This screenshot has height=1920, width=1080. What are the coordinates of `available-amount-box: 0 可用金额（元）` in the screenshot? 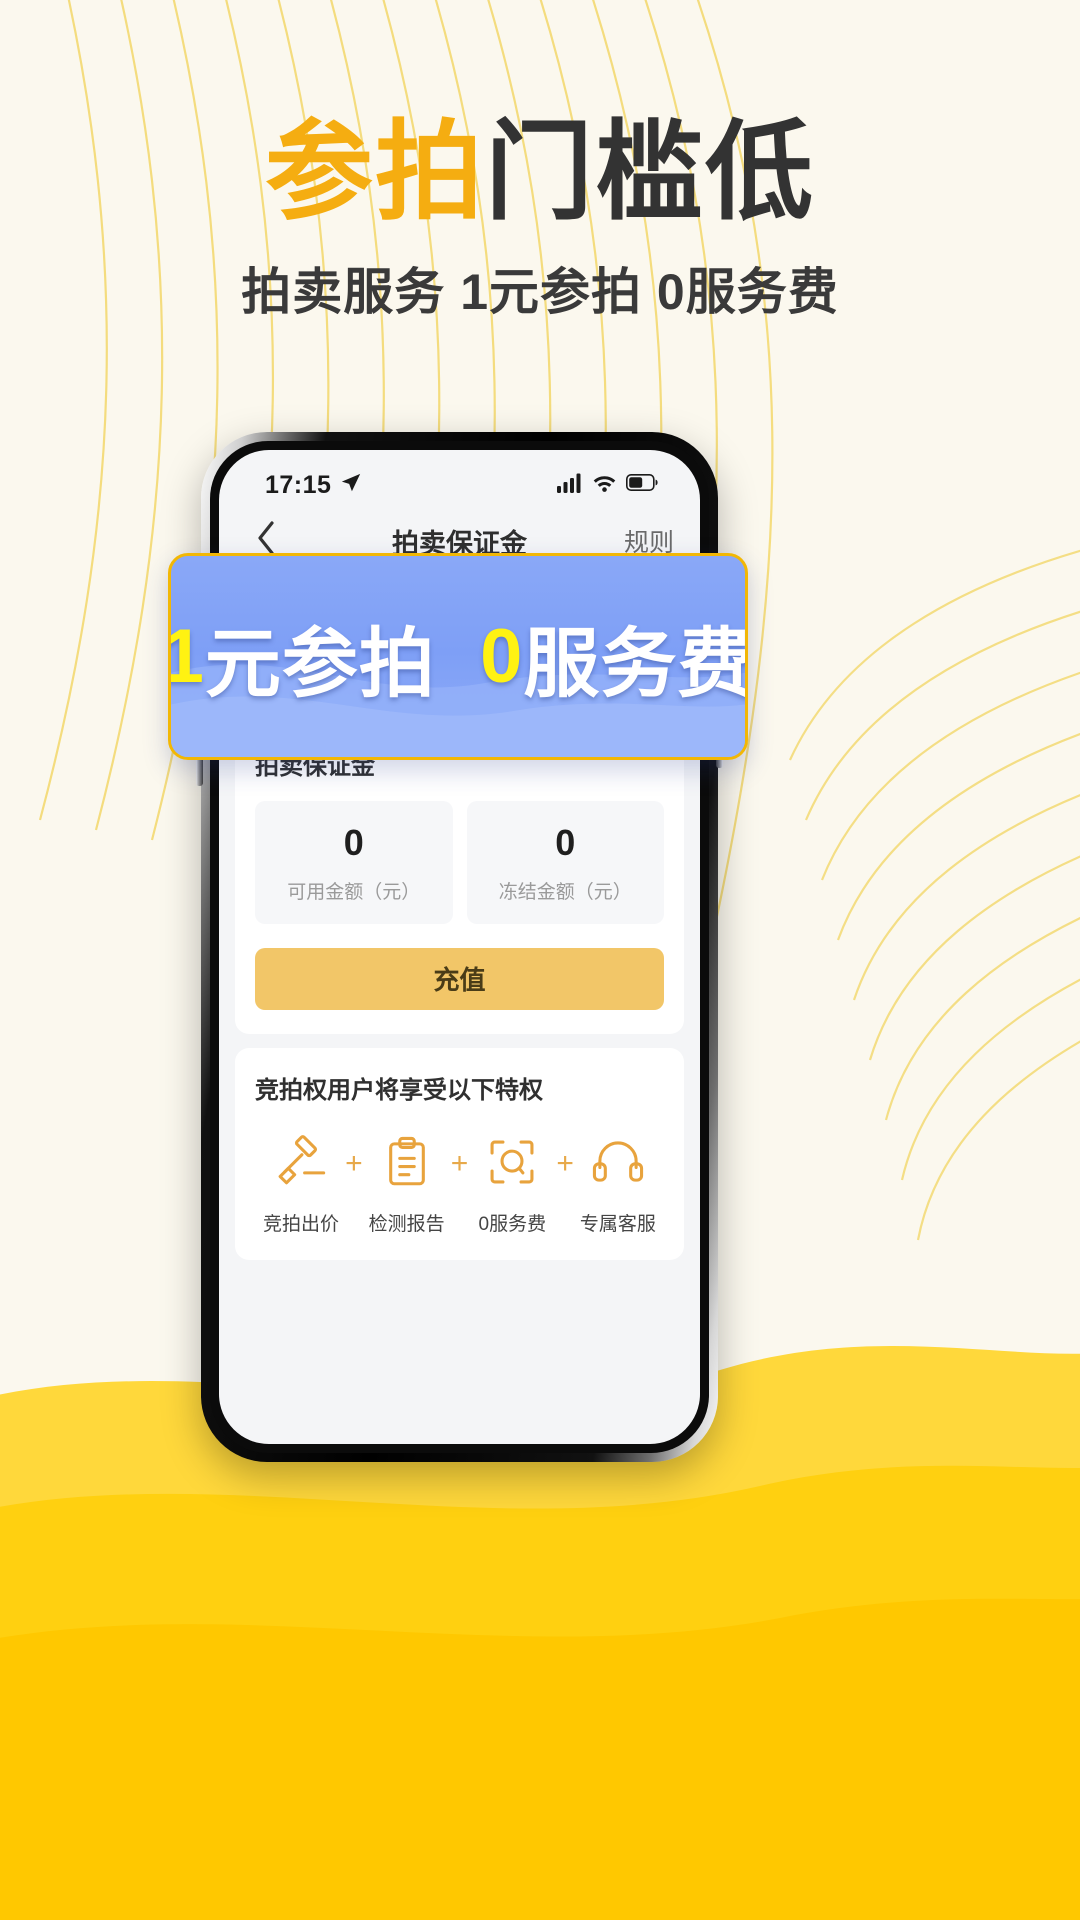 It's located at (354, 862).